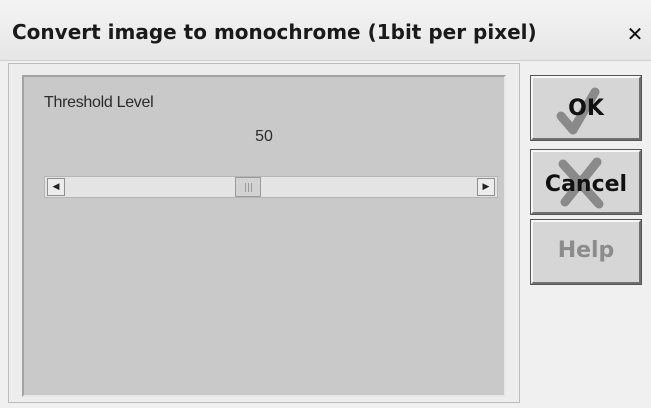  I want to click on threshold-scrollbar: ◀ ▶, so click(271, 187).